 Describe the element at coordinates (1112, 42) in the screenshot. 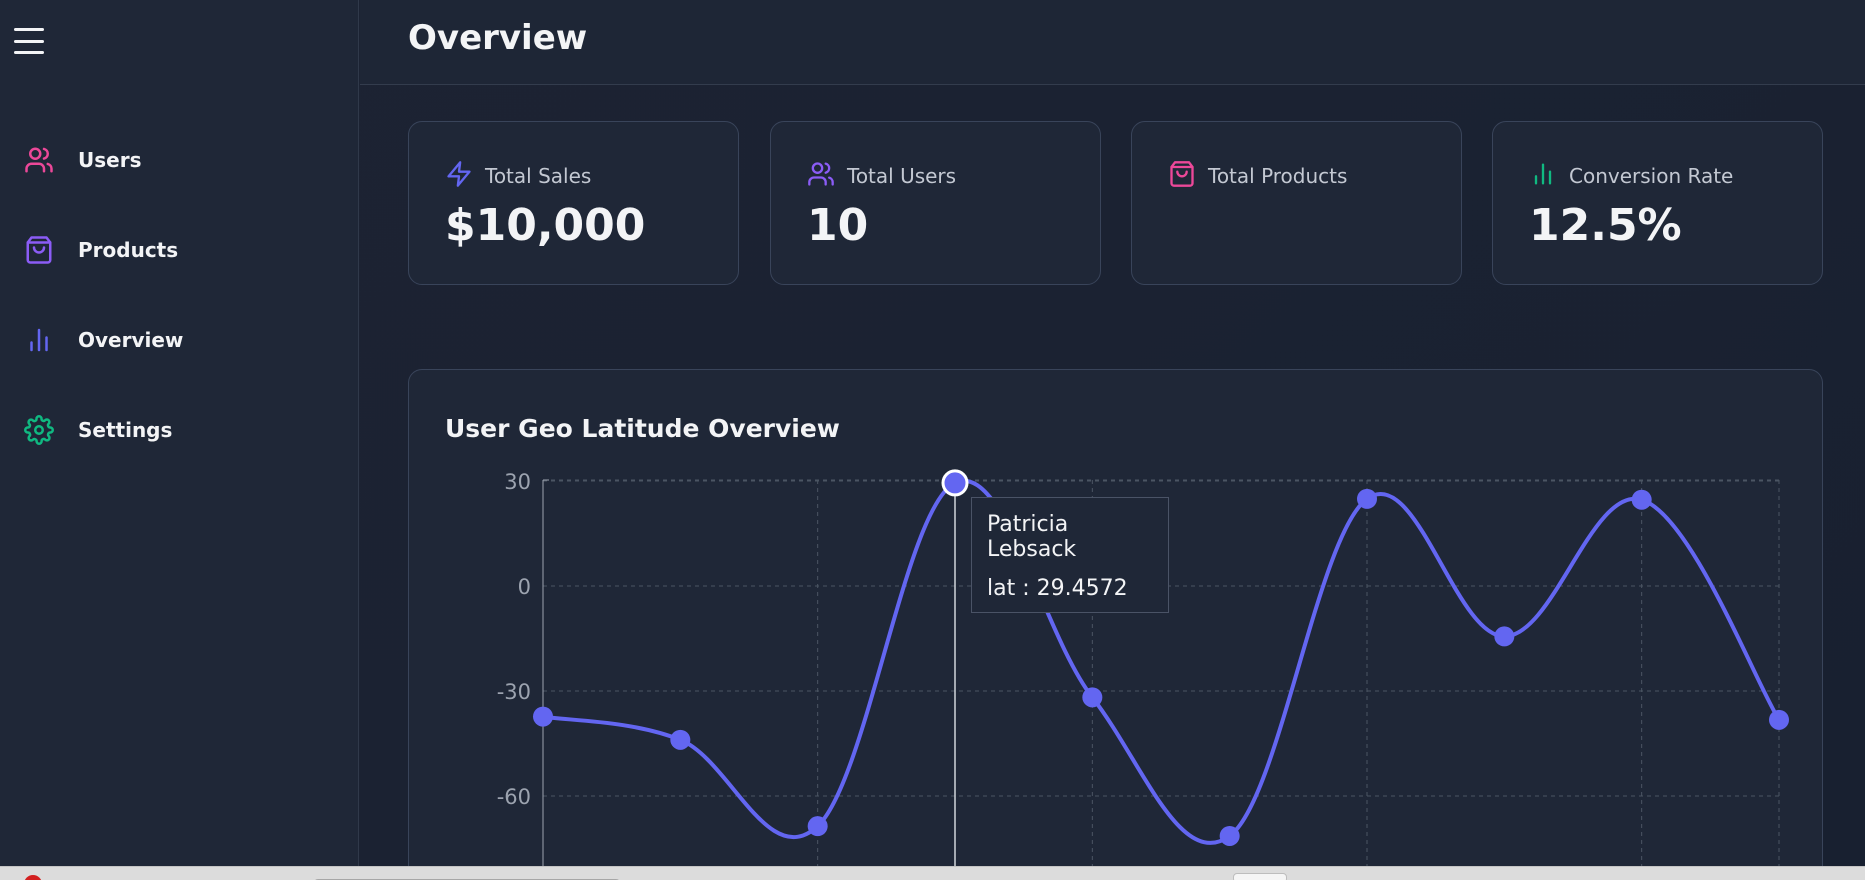

I see `page-header: Overview` at that location.